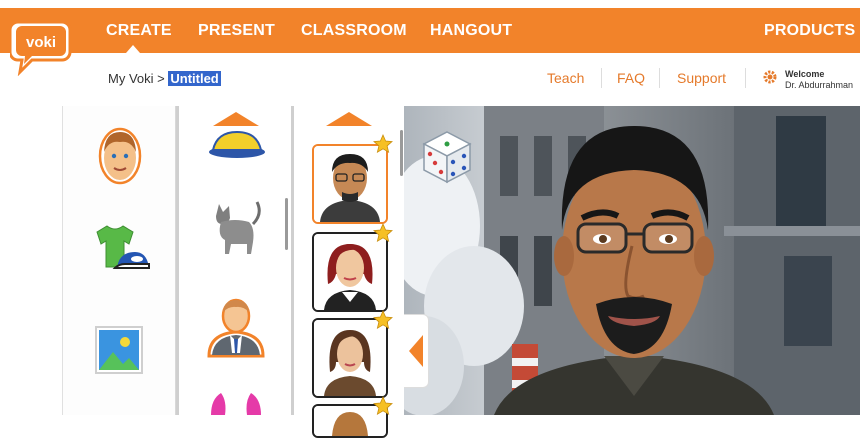 This screenshot has width=860, height=438. I want to click on category-column, so click(119, 260).